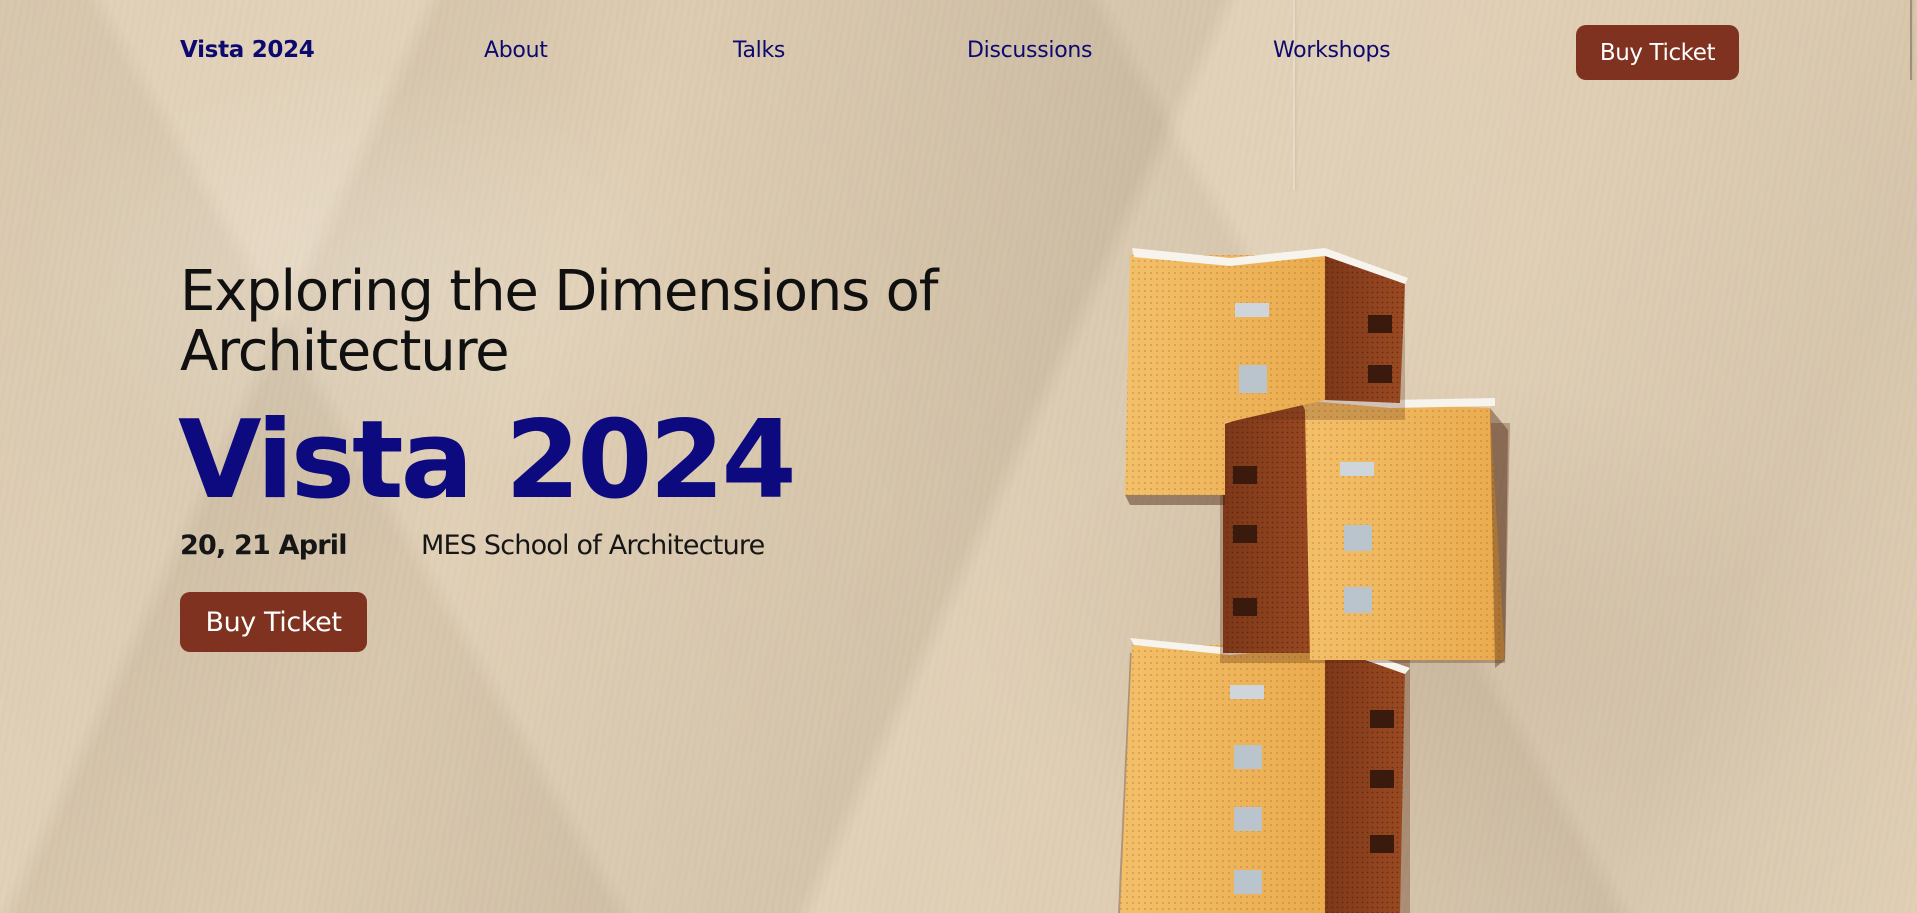 This screenshot has height=913, width=1917. Describe the element at coordinates (559, 321) in the screenshot. I see `hero-subtitle: Exploring the Dimensions of Architecture` at that location.